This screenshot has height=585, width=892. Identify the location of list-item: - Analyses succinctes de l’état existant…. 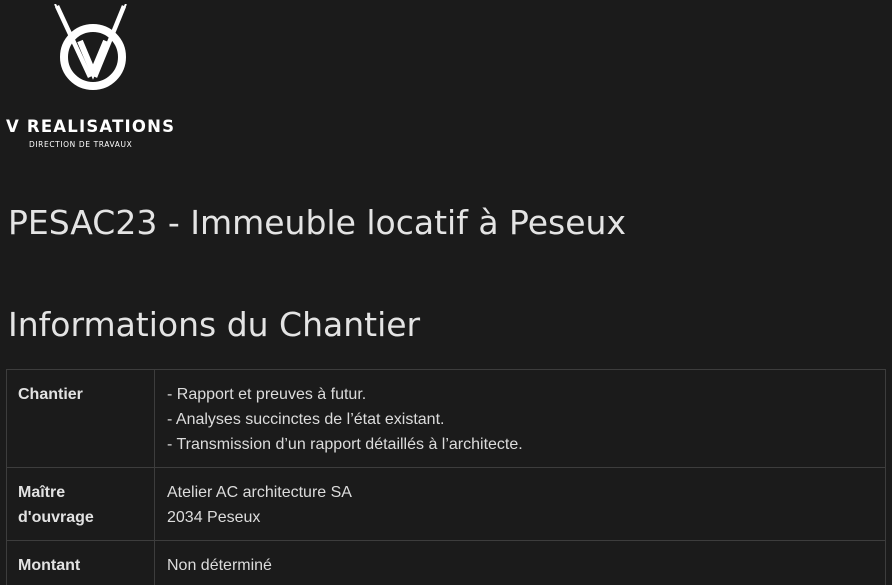
(306, 419).